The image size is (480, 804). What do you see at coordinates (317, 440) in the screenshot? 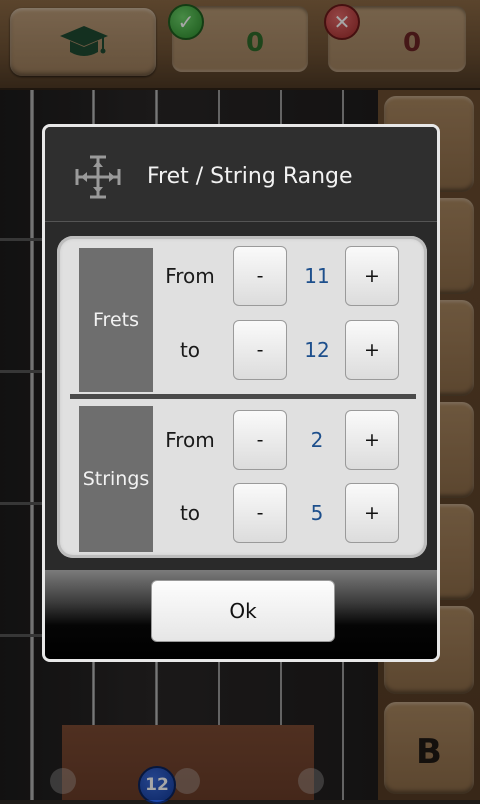
I see `strings-from-value: 2` at bounding box center [317, 440].